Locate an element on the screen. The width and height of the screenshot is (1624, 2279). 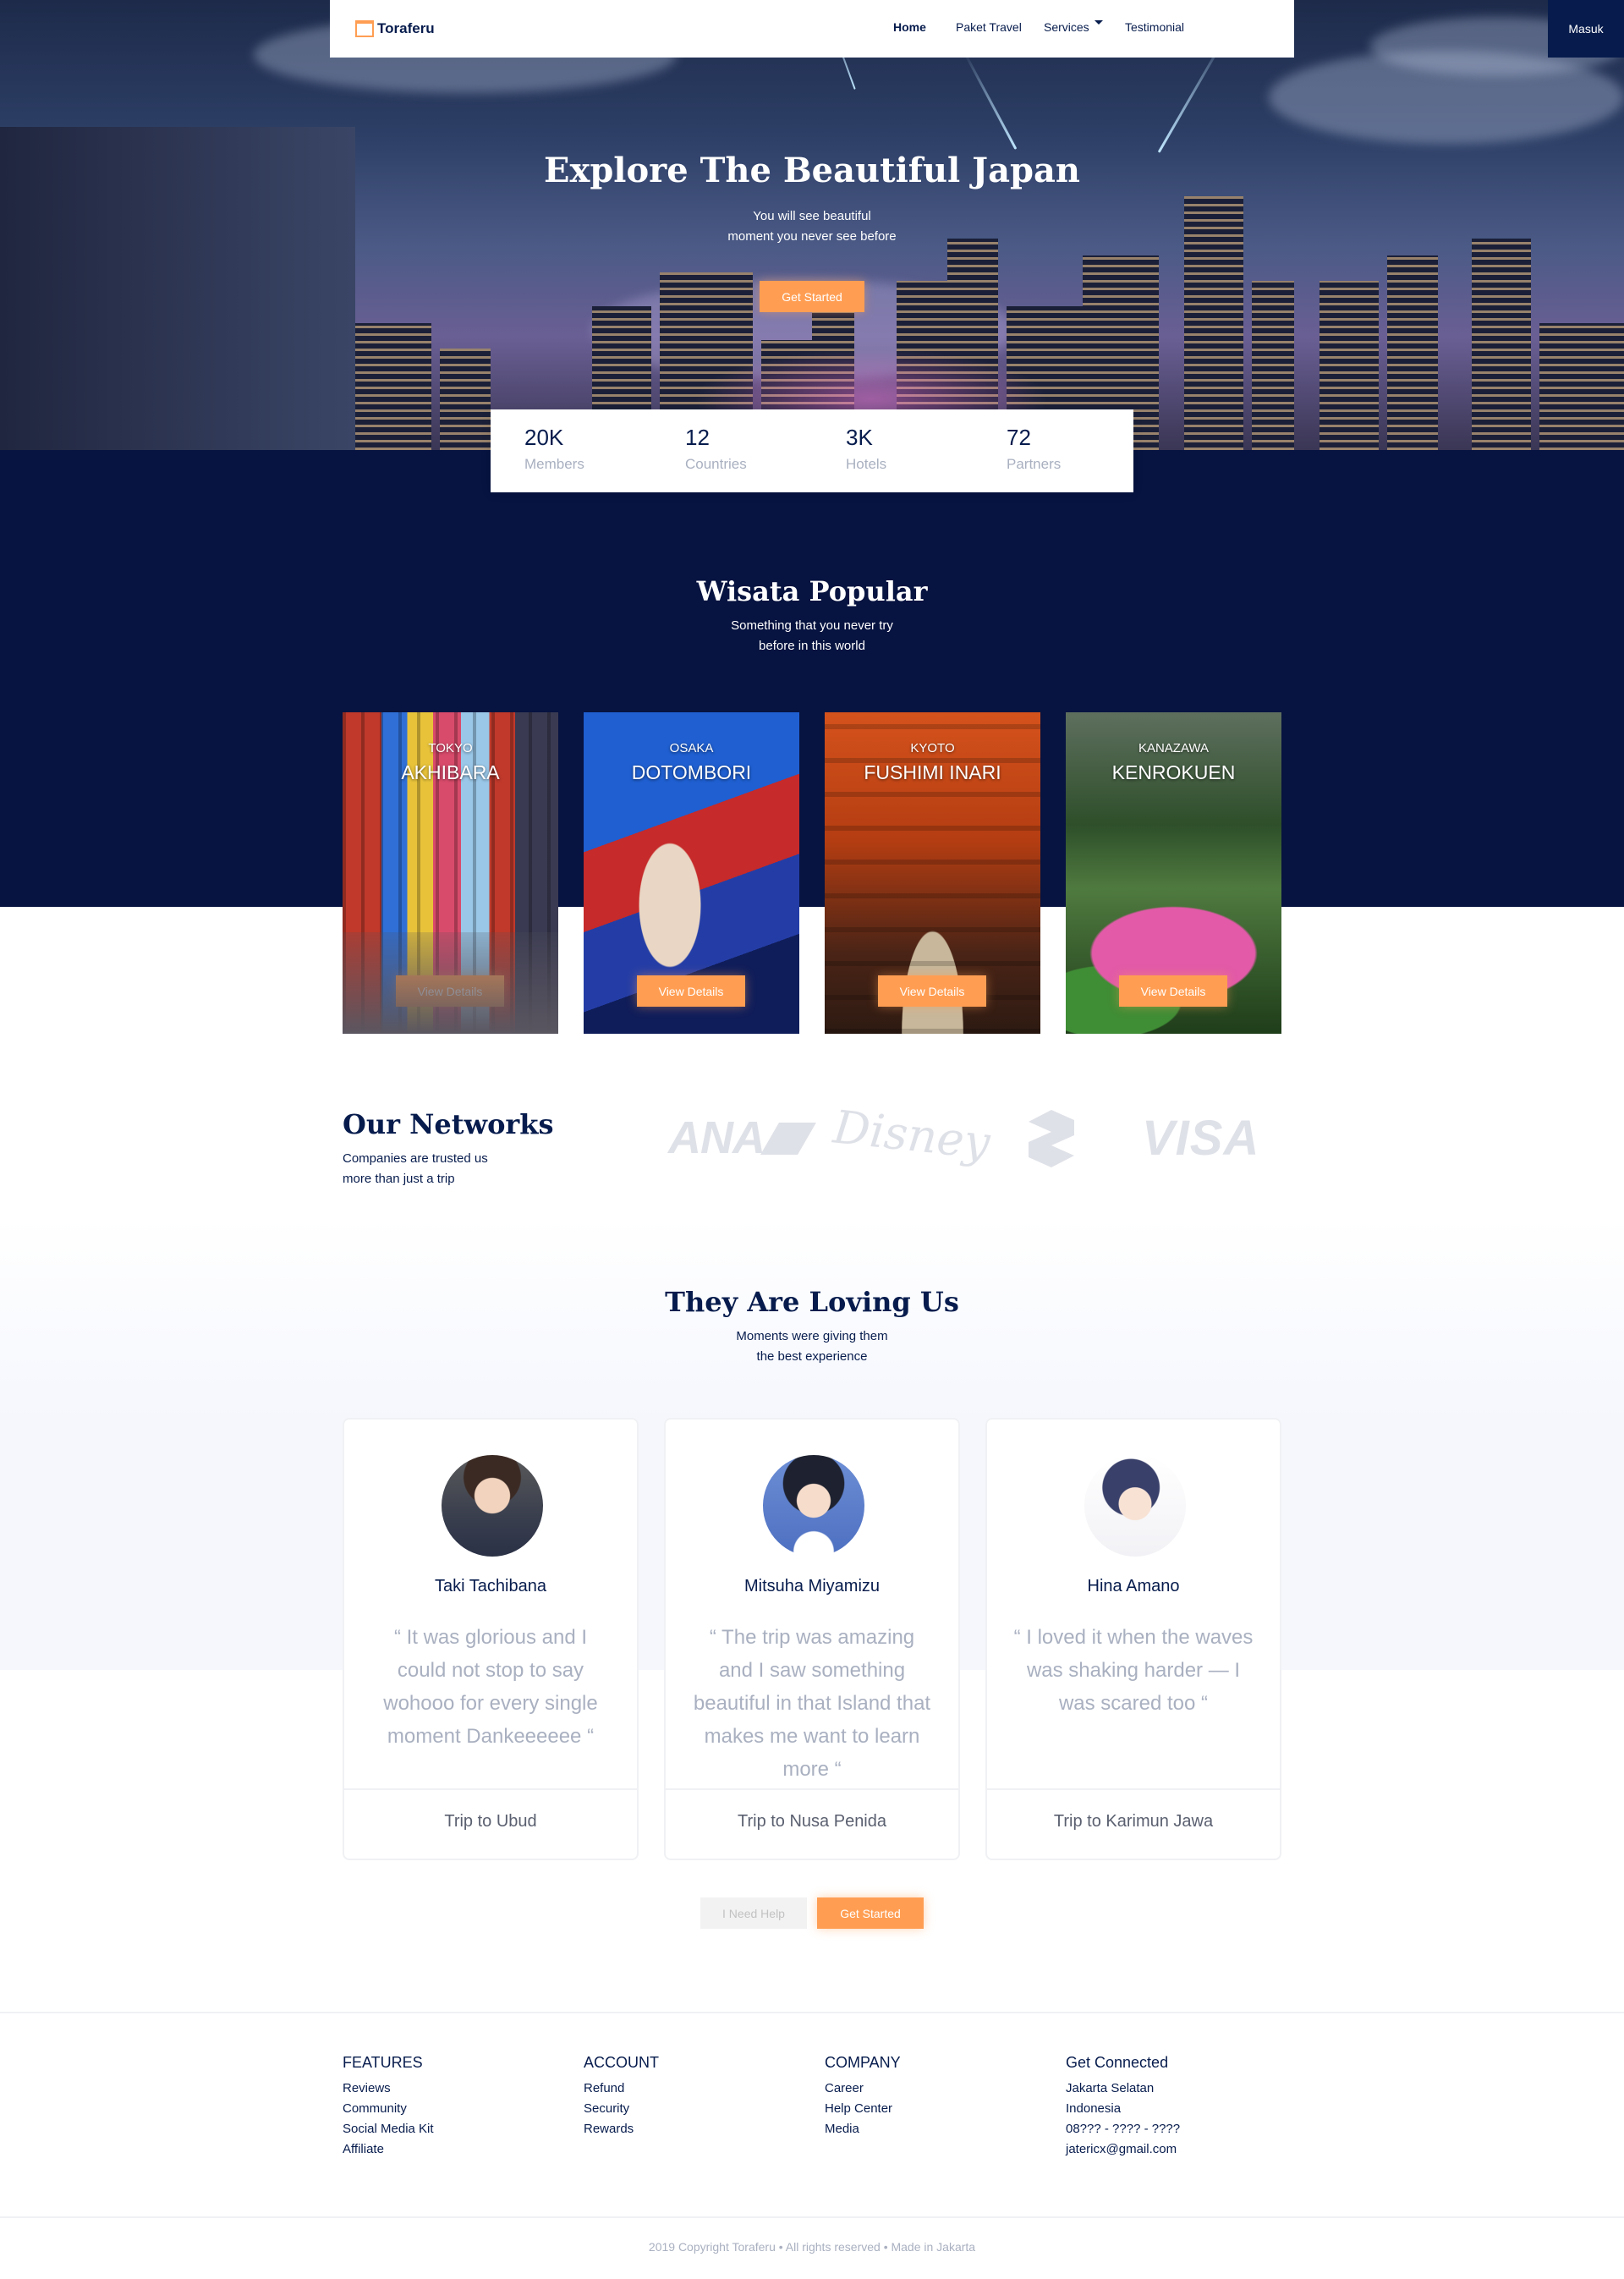
hero-subtitle-line: You will see beautiful is located at coordinates (812, 216).